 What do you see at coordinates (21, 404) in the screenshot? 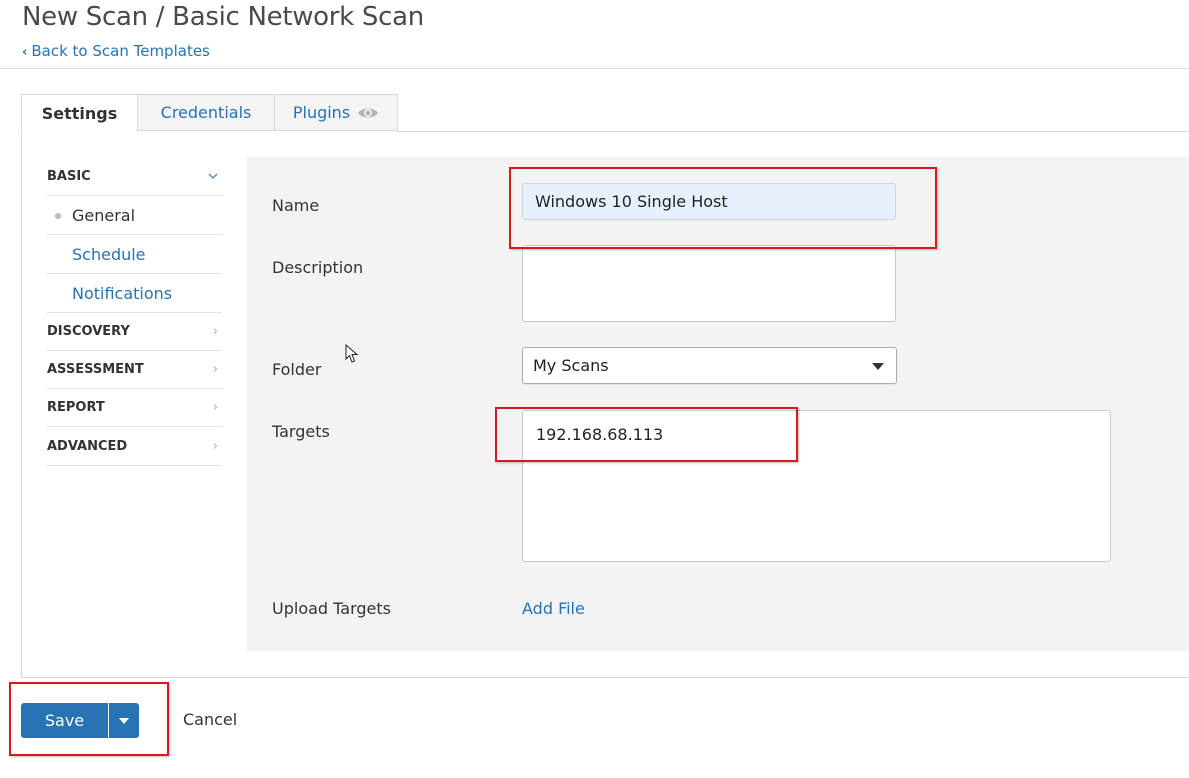
I see `content-border` at bounding box center [21, 404].